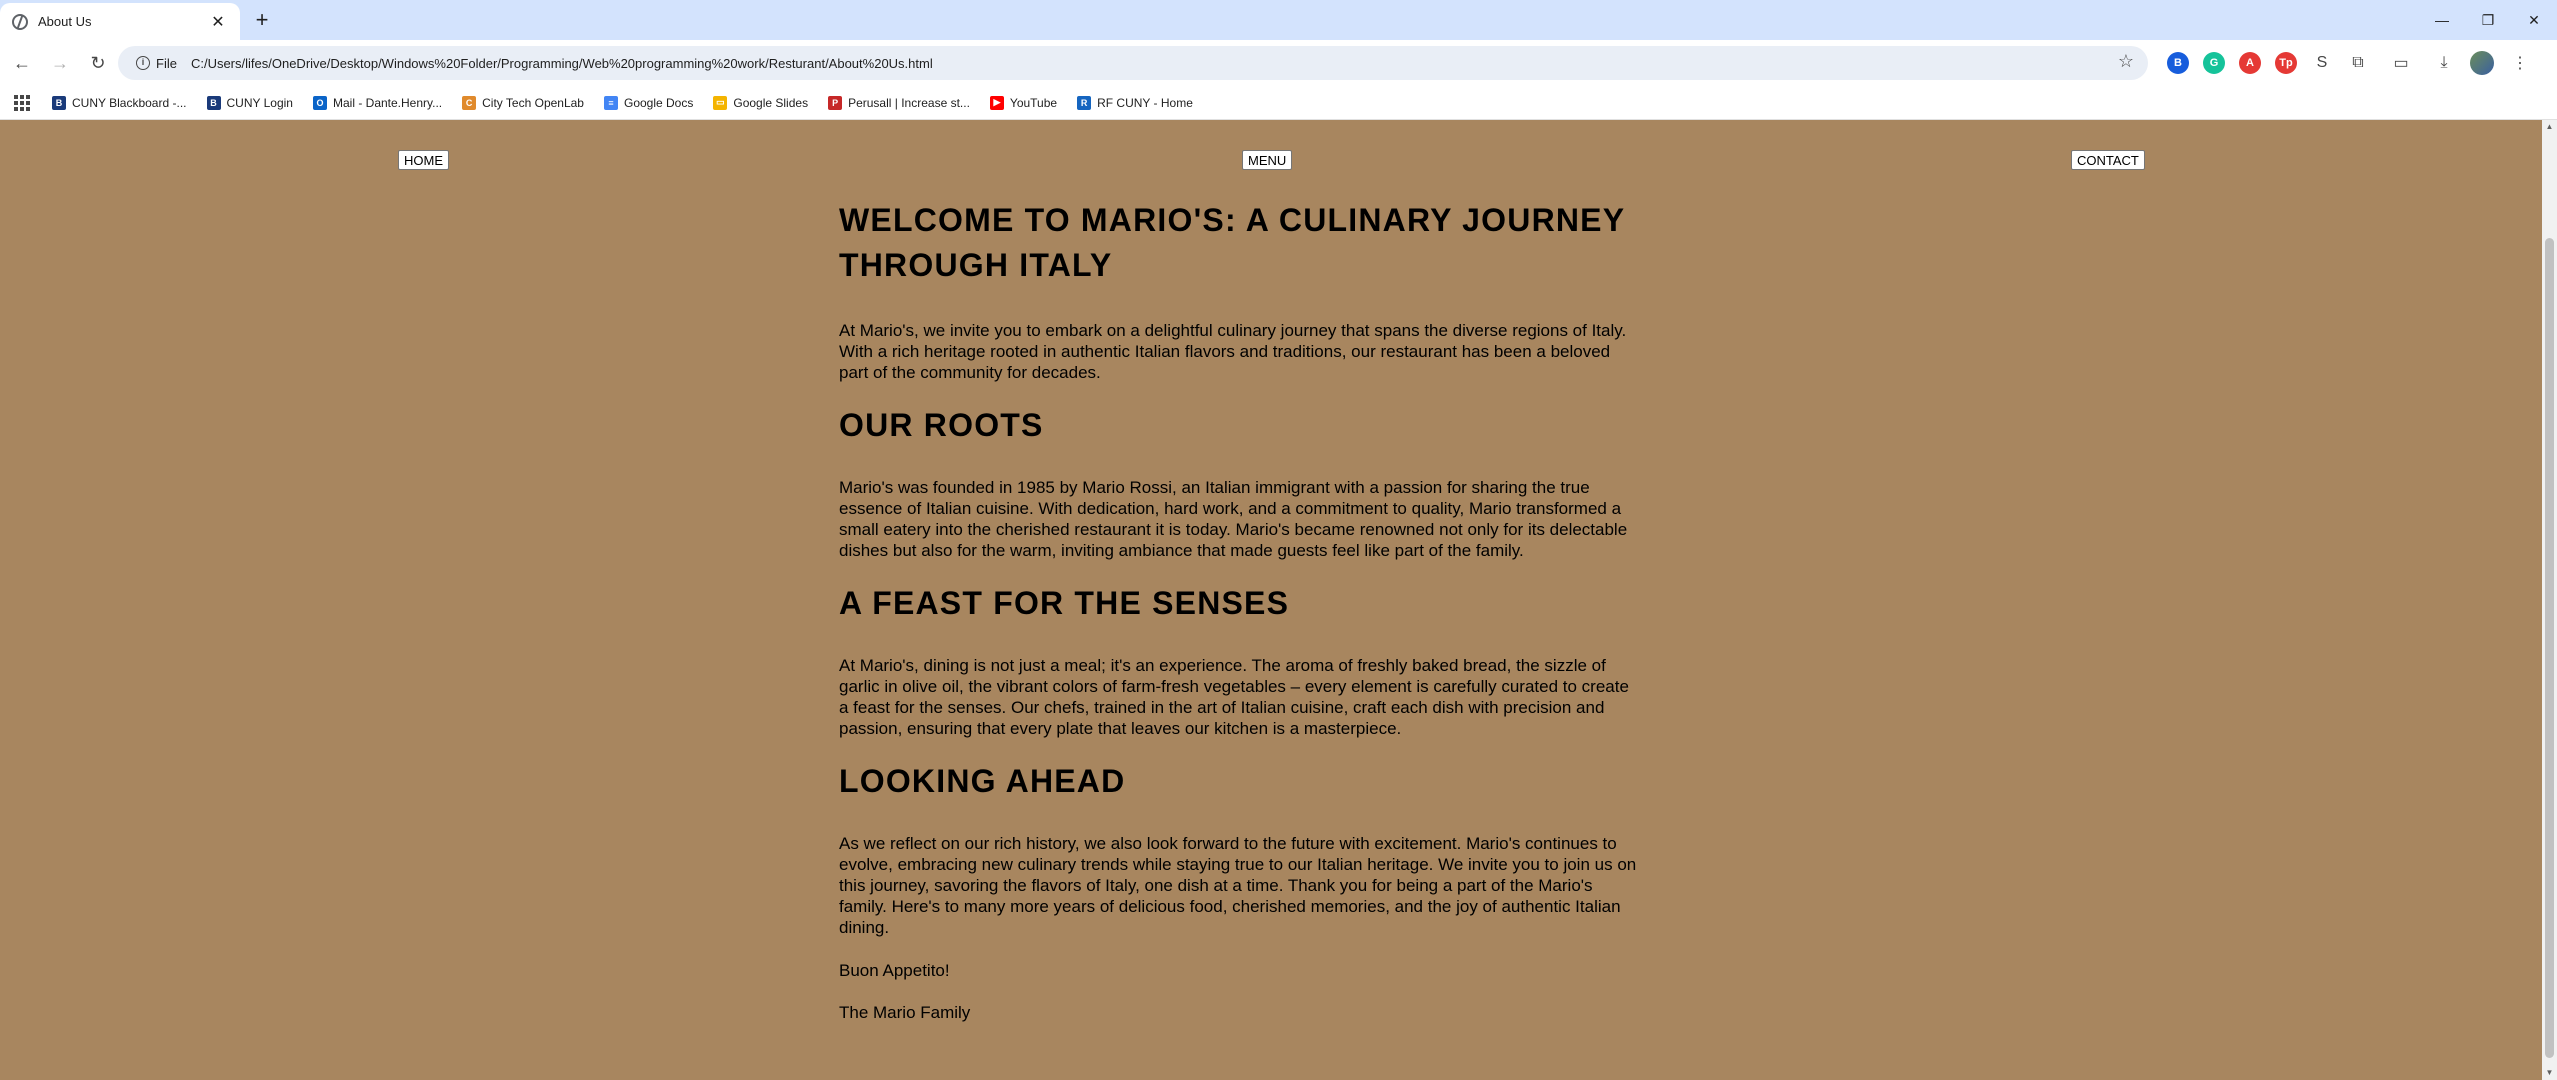  I want to click on section-heading-ahead: LOOKING AHEAD, so click(982, 781).